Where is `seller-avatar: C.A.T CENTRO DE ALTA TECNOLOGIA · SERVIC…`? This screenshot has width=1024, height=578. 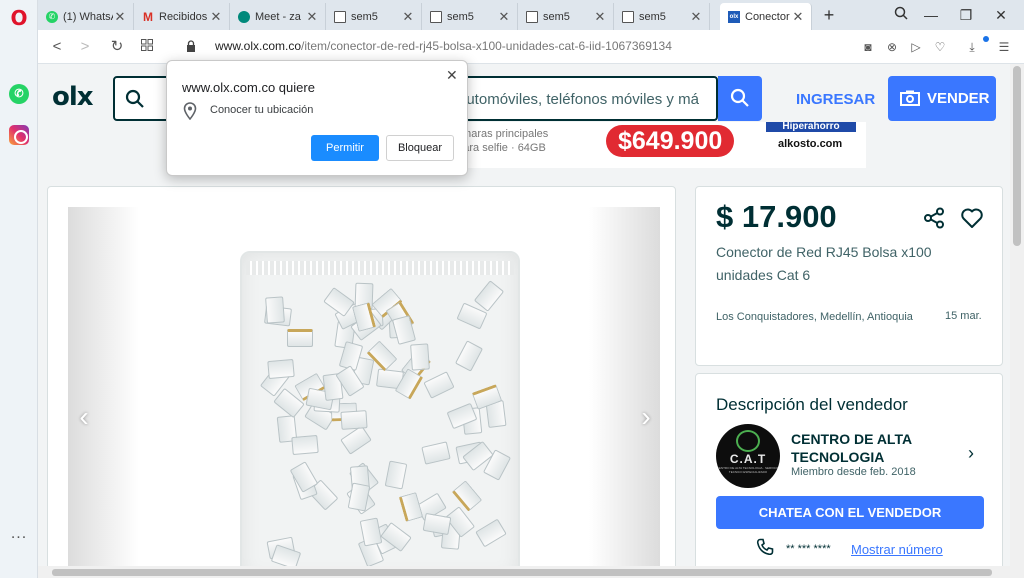
seller-avatar: C.A.T CENTRO DE ALTA TECNOLOGIA · SERVIC… is located at coordinates (748, 456).